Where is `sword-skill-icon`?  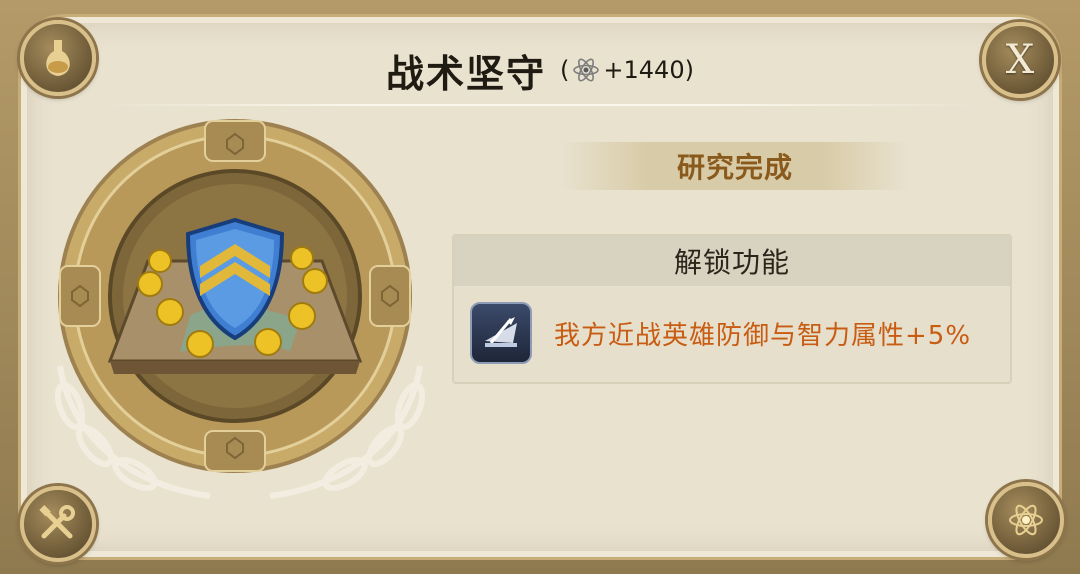 sword-skill-icon is located at coordinates (501, 332).